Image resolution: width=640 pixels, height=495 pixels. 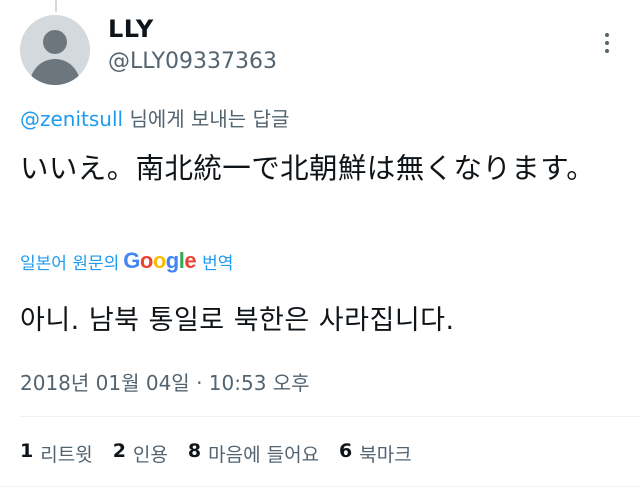 I want to click on avatar, so click(x=55, y=50).